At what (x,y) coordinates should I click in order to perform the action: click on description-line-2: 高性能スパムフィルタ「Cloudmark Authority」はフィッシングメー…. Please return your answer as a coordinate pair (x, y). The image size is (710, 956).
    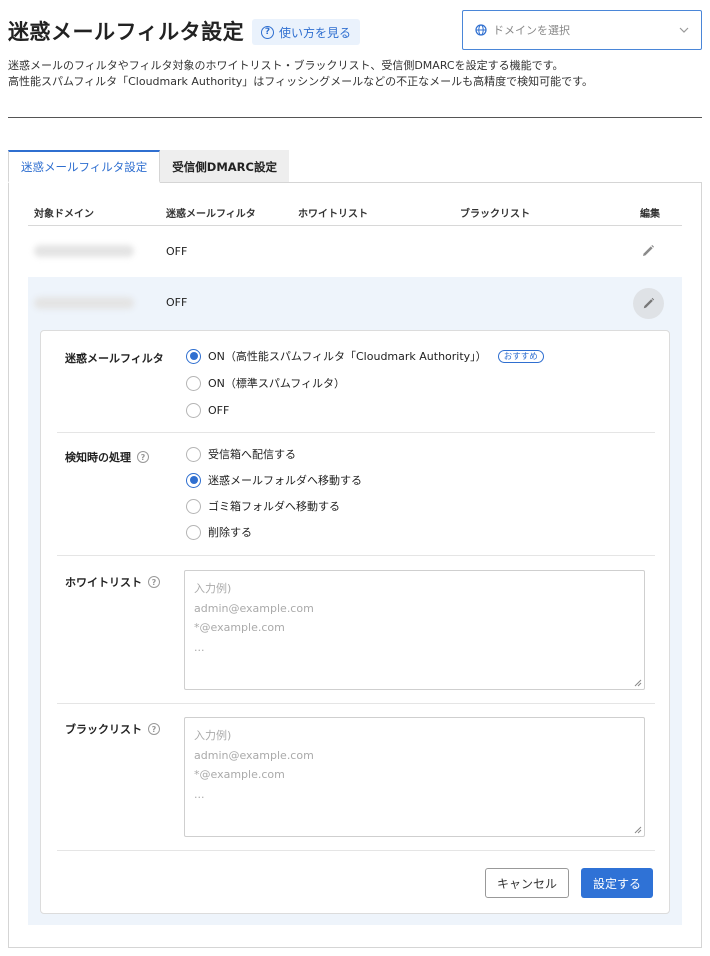
    Looking at the image, I should click on (300, 81).